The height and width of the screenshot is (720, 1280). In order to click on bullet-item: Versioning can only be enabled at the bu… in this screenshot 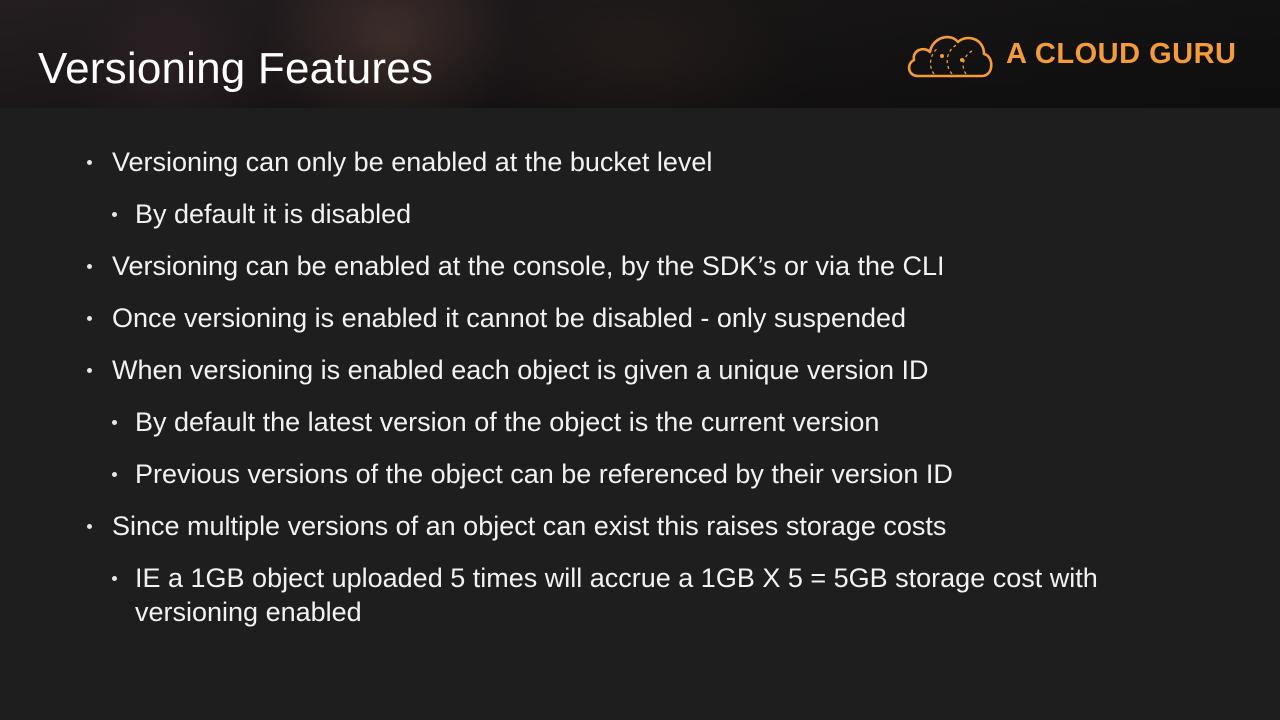, I will do `click(400, 162)`.